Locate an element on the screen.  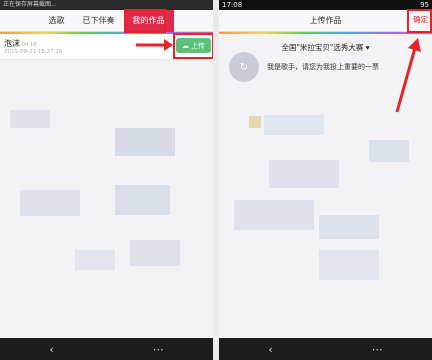
tab-bar: 选歌 已下伴奏 我的作品 is located at coordinates (106, 20).